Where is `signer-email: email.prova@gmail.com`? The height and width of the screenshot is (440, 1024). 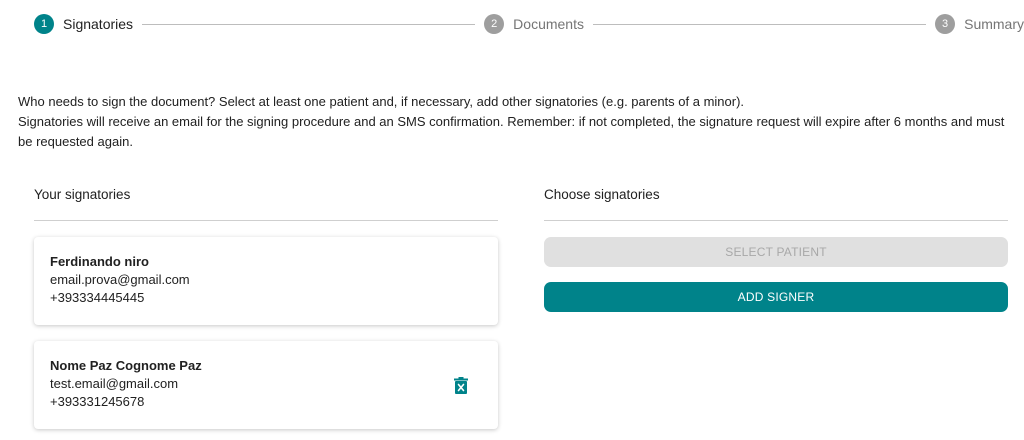
signer-email: email.prova@gmail.com is located at coordinates (120, 279).